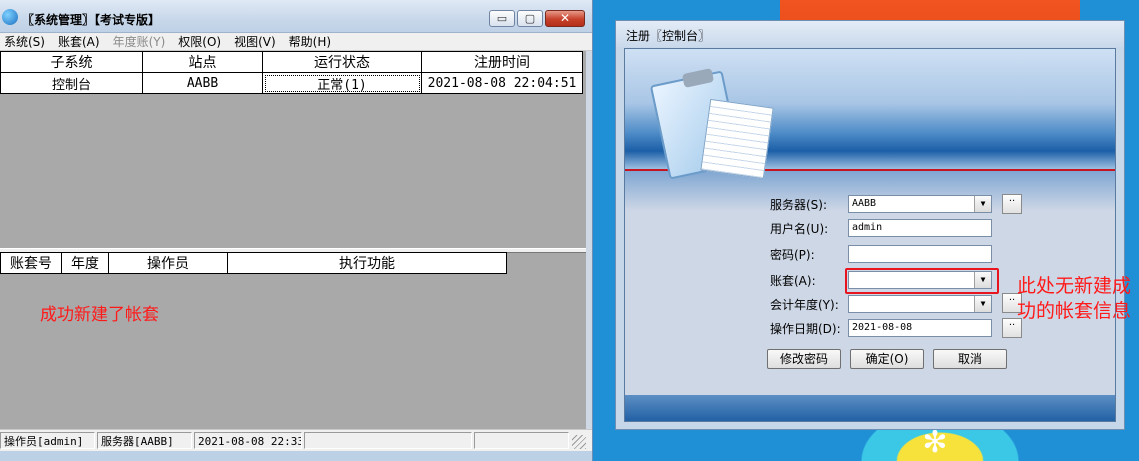  Describe the element at coordinates (367, 263) in the screenshot. I see `column-header-function: 执行功能` at that location.